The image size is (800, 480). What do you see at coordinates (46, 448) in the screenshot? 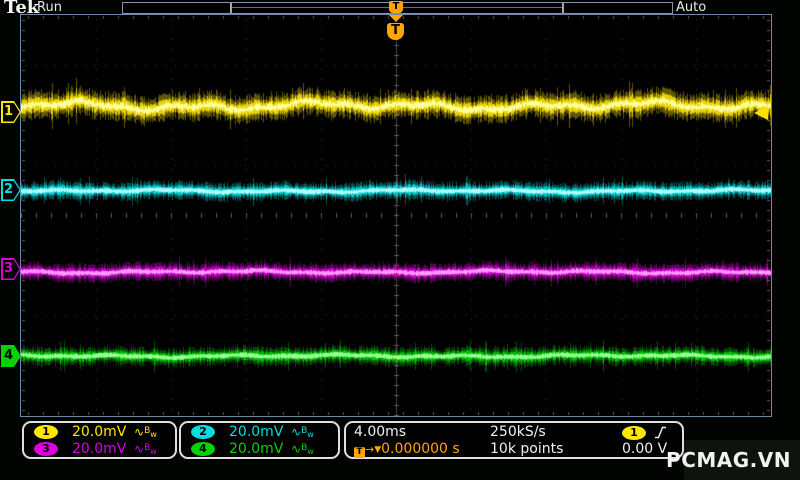
I see `channel-3-badge: 3` at bounding box center [46, 448].